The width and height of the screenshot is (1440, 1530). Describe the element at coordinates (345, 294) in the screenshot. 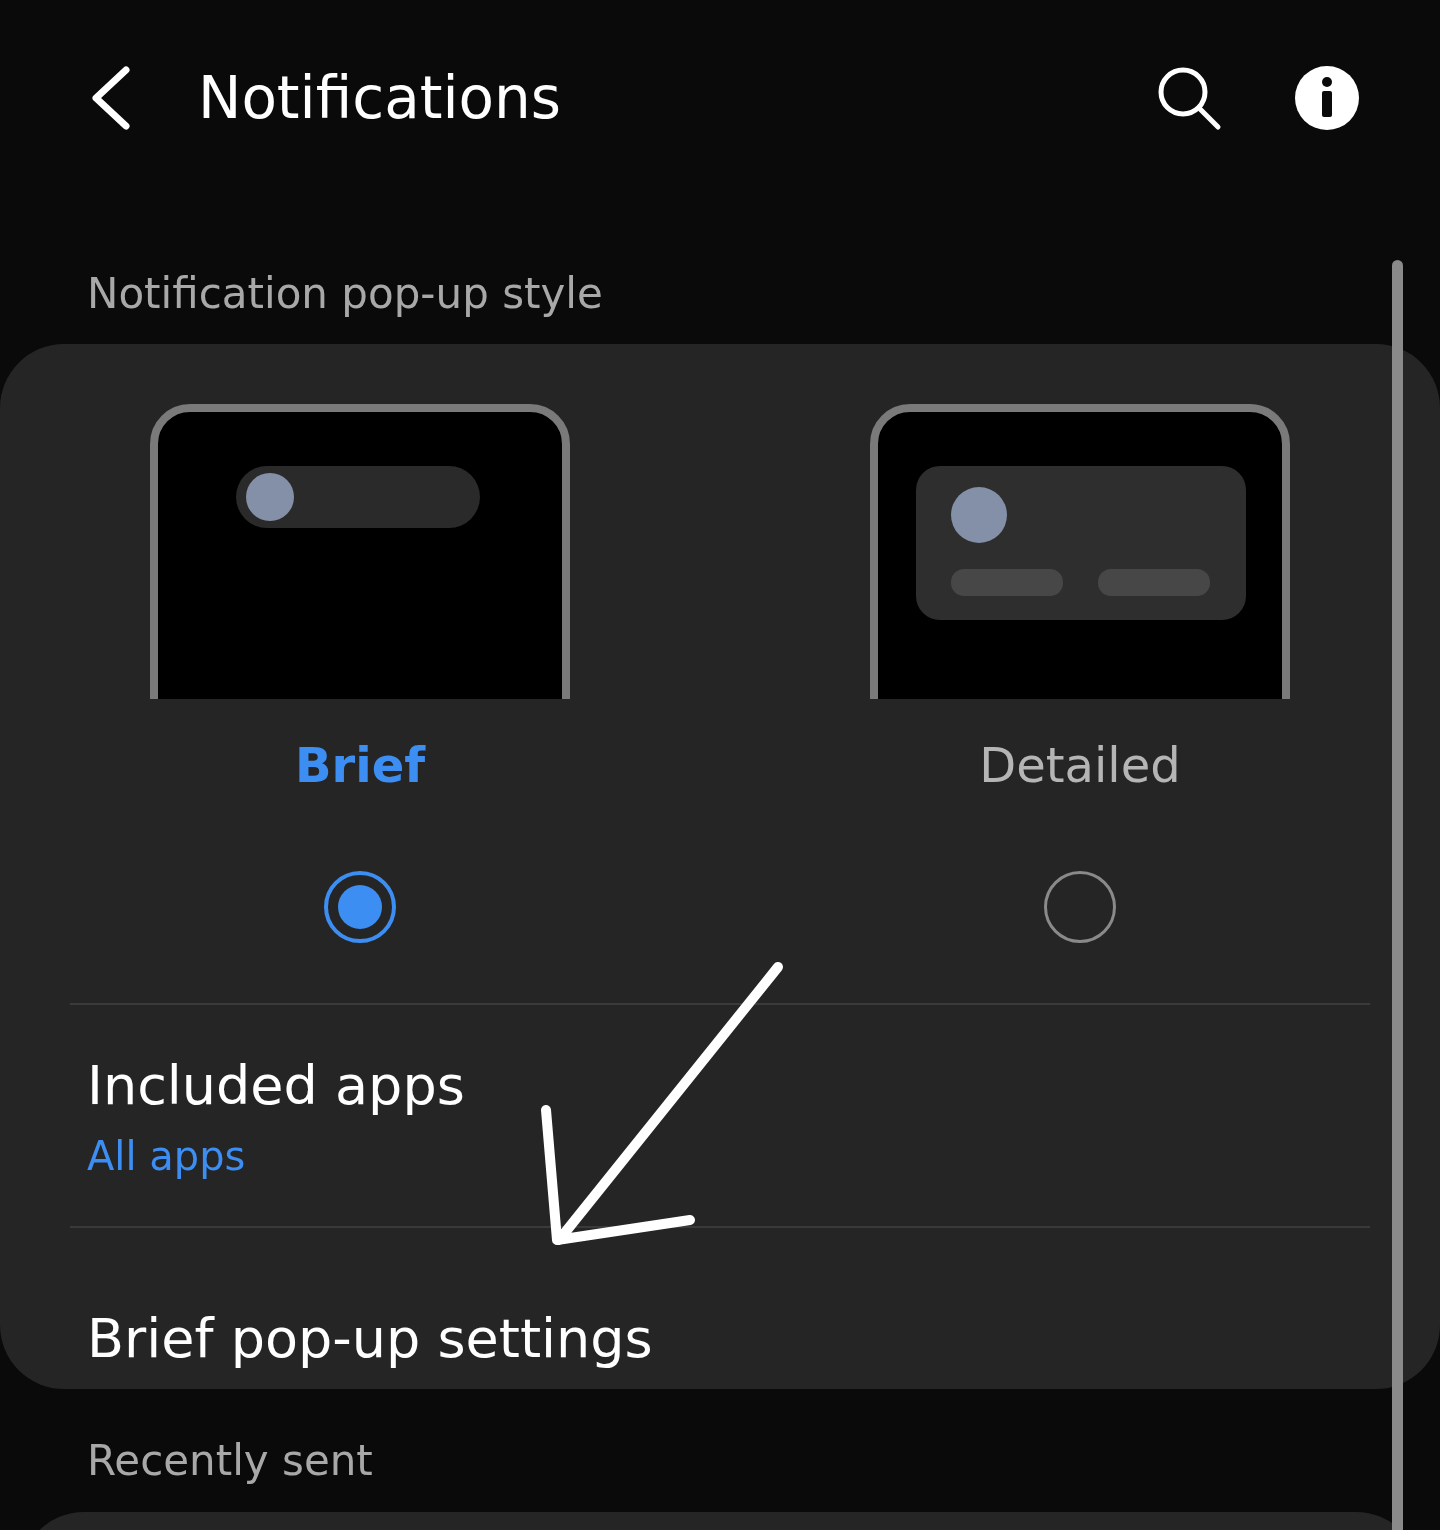

I see `section-label: Notification pop-up style` at that location.